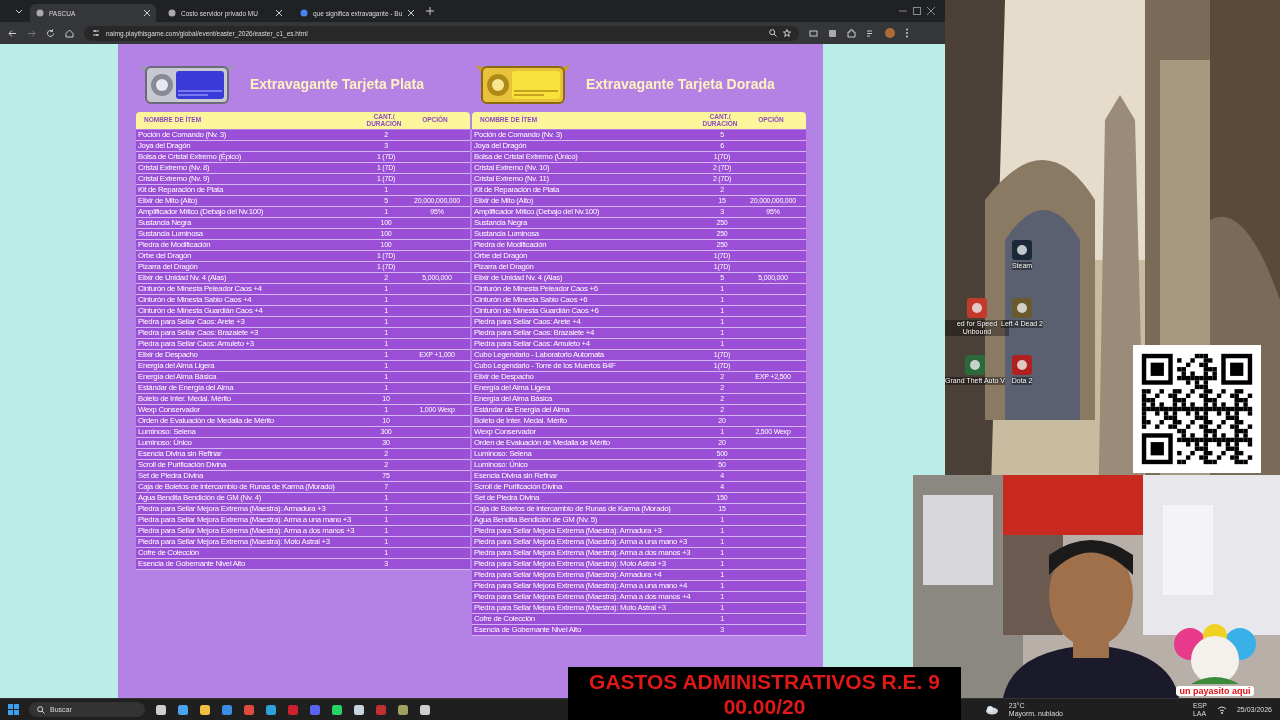 The height and width of the screenshot is (720, 1280). Describe the element at coordinates (430, 11) in the screenshot. I see `new-tab-icon` at that location.